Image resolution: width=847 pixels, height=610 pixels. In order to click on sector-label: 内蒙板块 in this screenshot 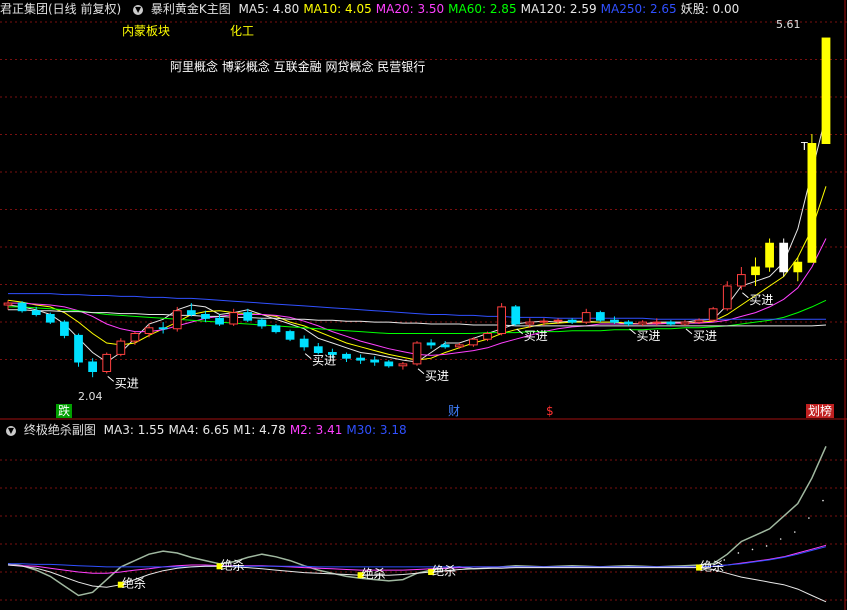, I will do `click(146, 31)`.